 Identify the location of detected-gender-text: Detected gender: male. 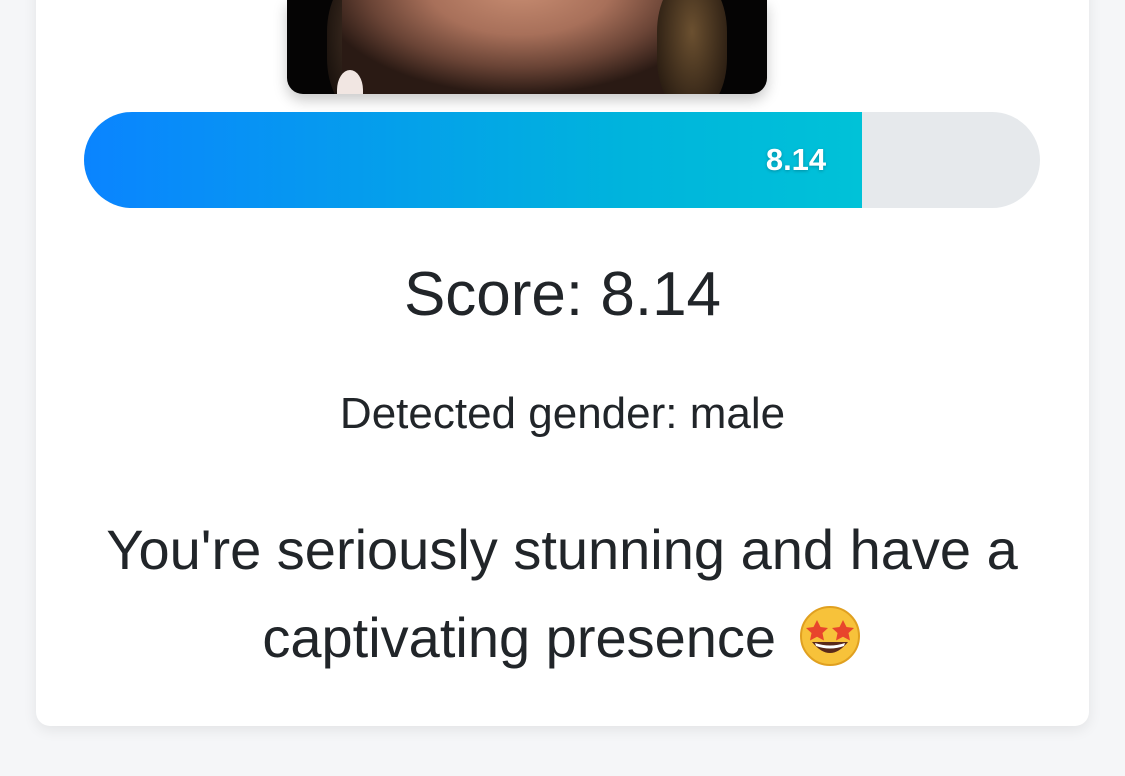
(562, 413).